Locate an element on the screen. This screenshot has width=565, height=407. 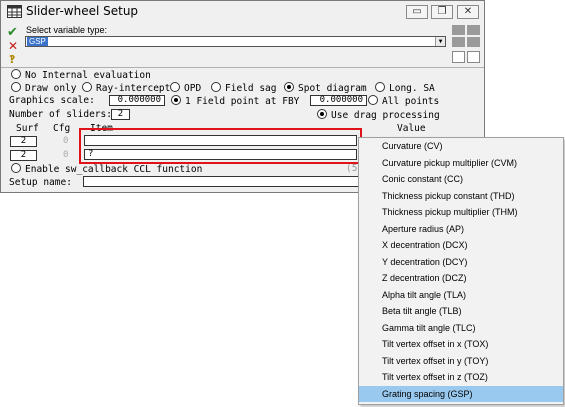
option-all-points: All points is located at coordinates (403, 101).